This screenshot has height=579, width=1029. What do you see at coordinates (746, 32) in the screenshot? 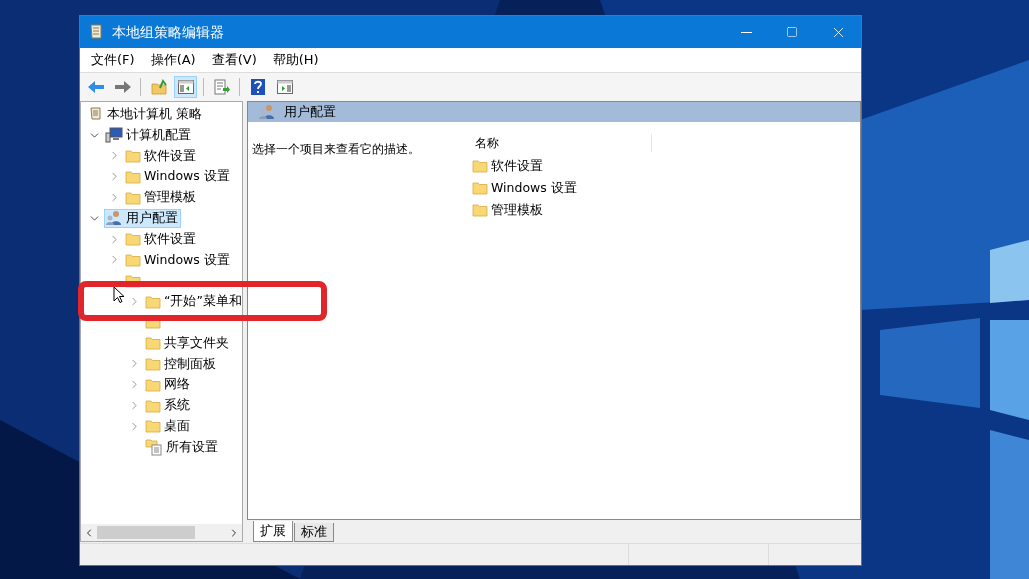
I see `minimize-icon` at bounding box center [746, 32].